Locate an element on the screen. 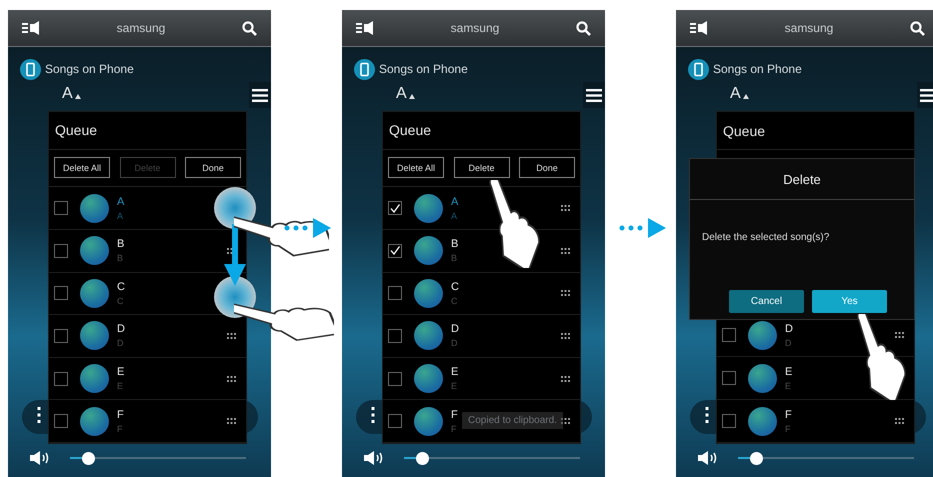  dialog-message: Delete the selected song(s)? is located at coordinates (766, 237).